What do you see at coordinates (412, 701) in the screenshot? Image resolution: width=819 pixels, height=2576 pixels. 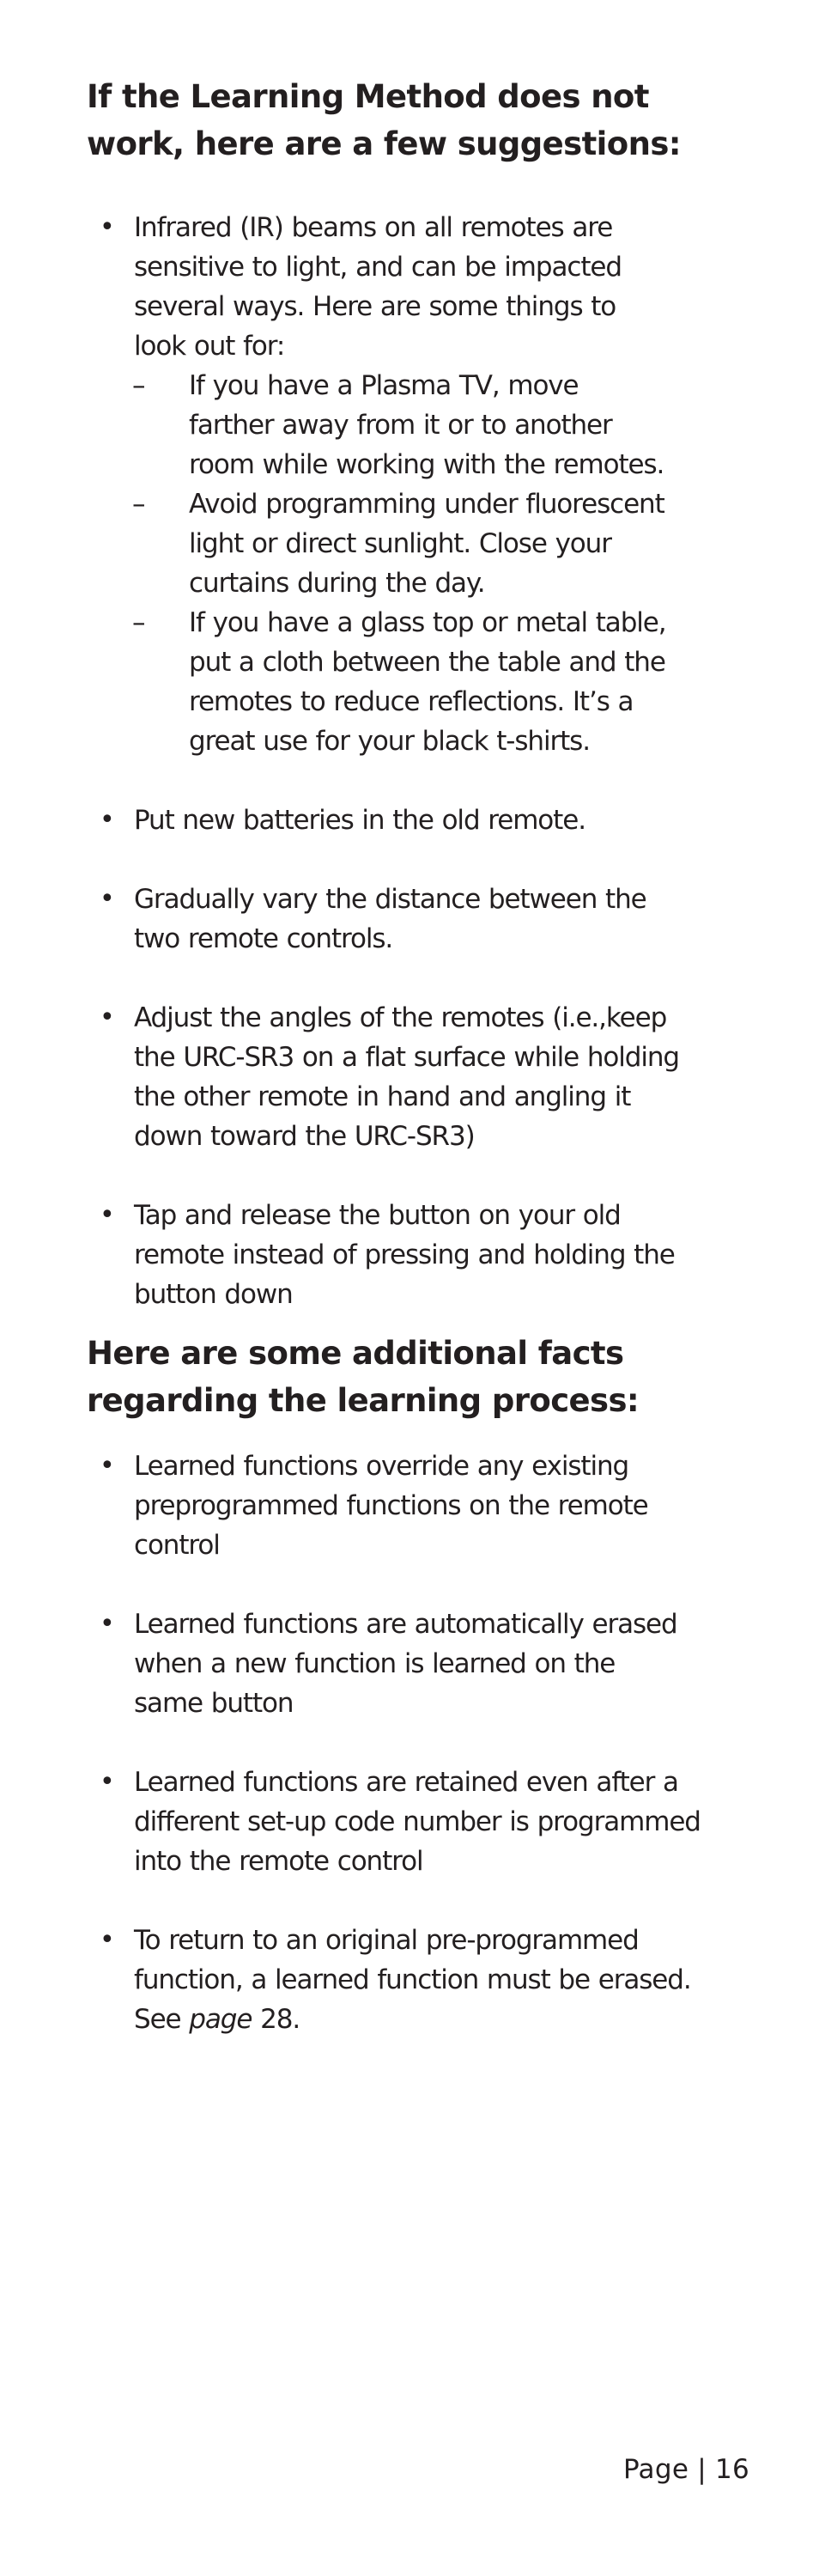 I see `text-line: remotes to reduce reflections. It’s a` at bounding box center [412, 701].